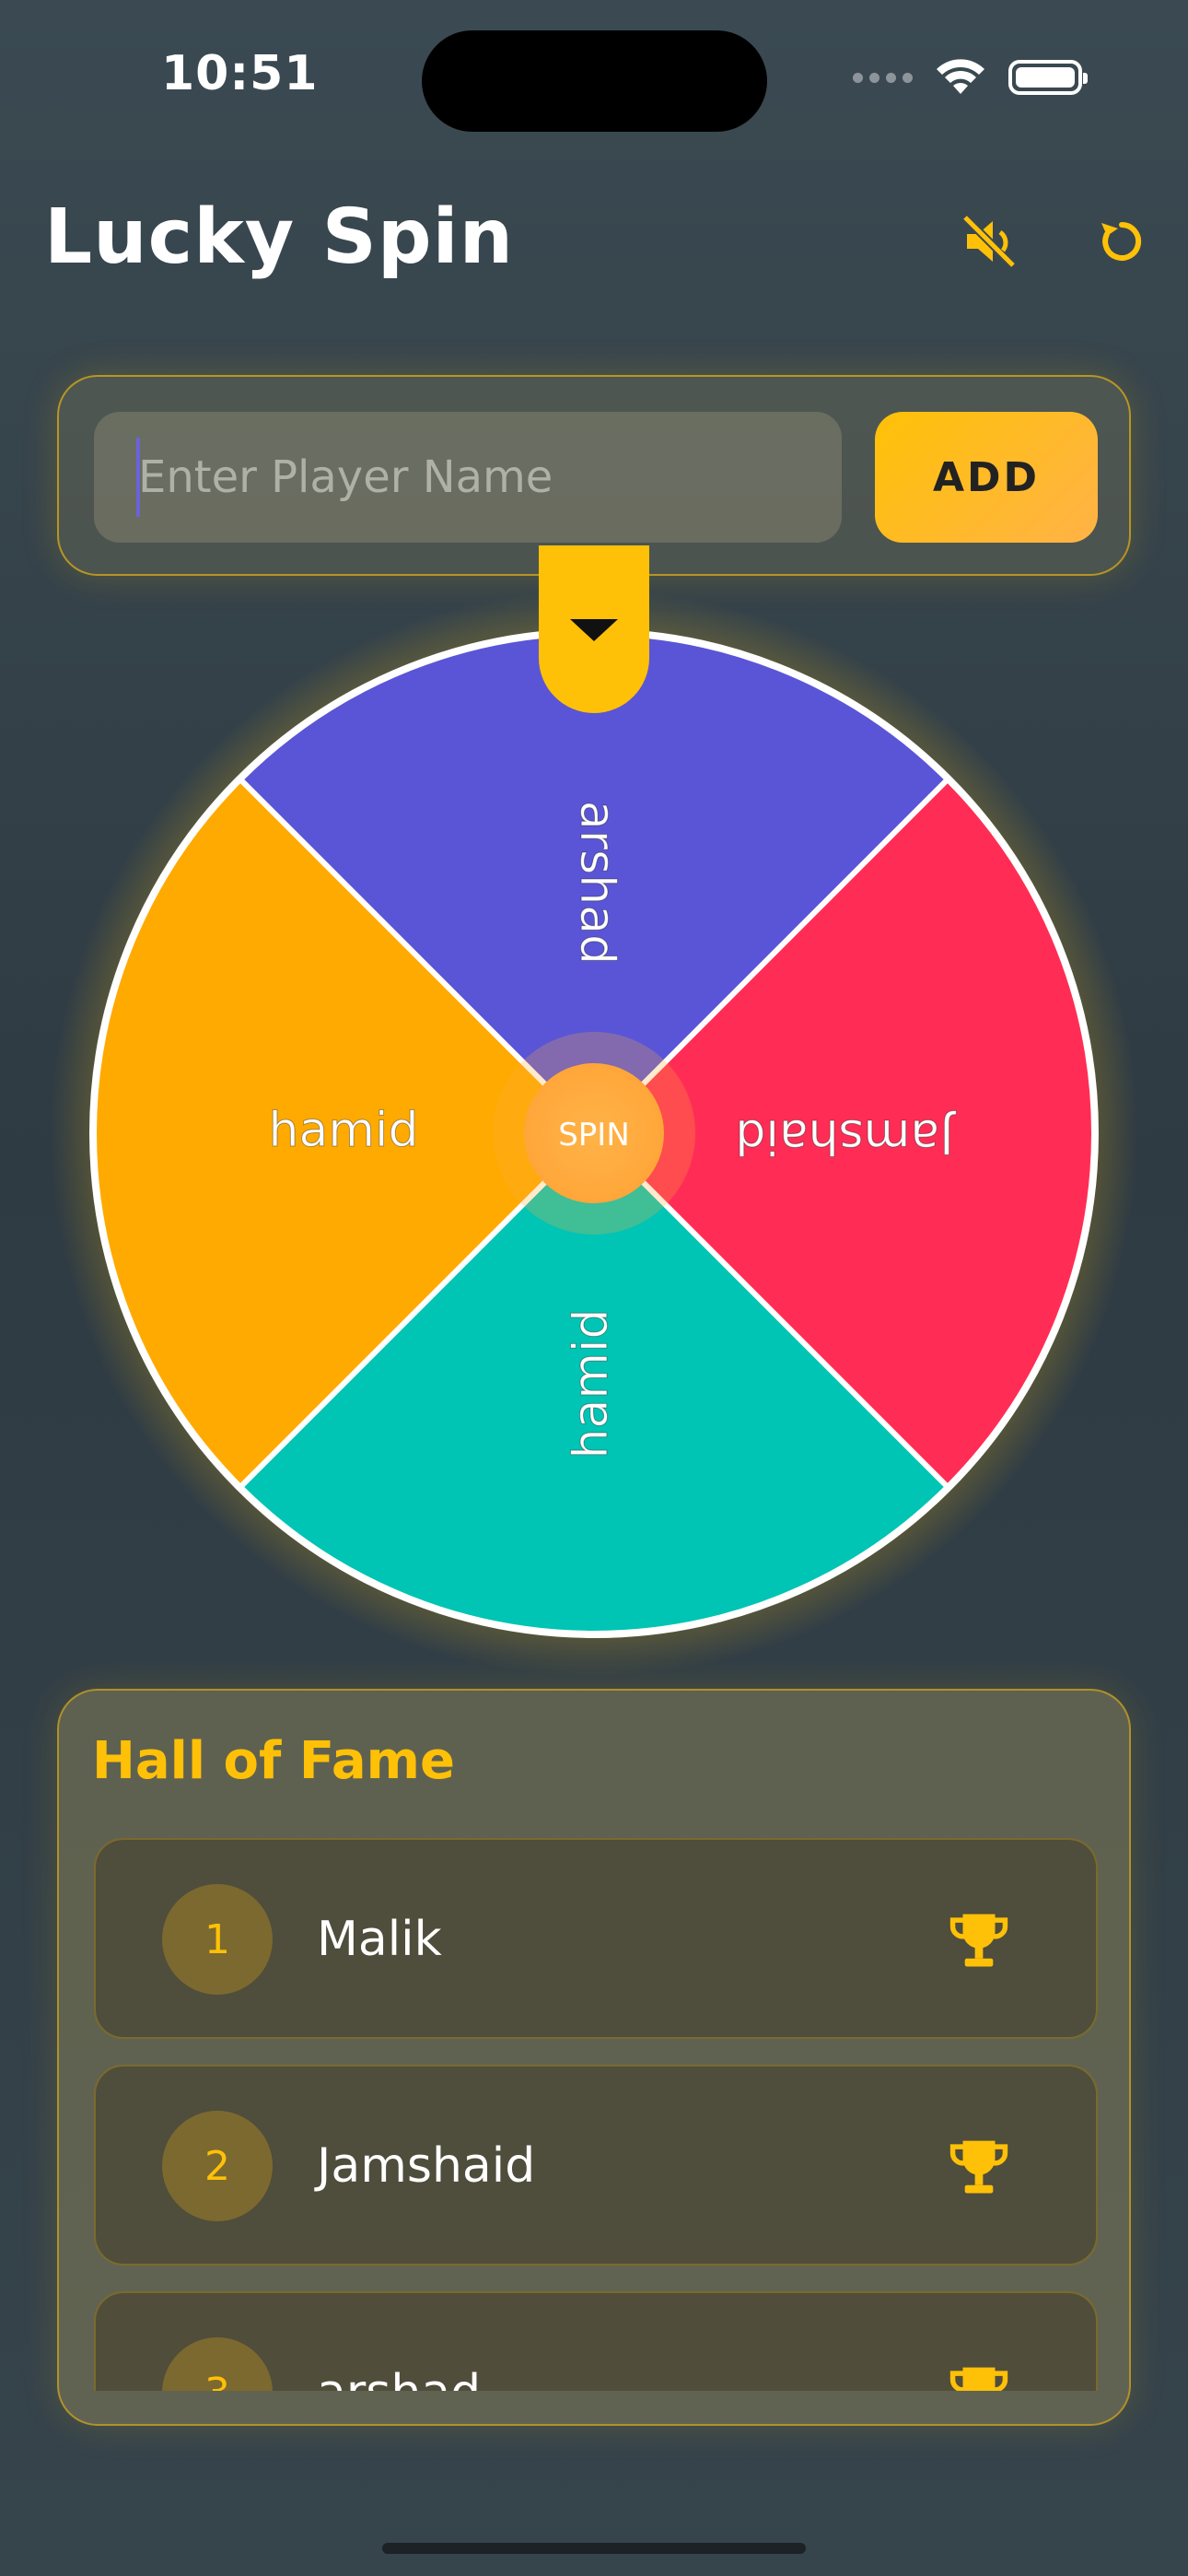  What do you see at coordinates (845, 1136) in the screenshot?
I see `wheel-segment-label: Jamshaid` at bounding box center [845, 1136].